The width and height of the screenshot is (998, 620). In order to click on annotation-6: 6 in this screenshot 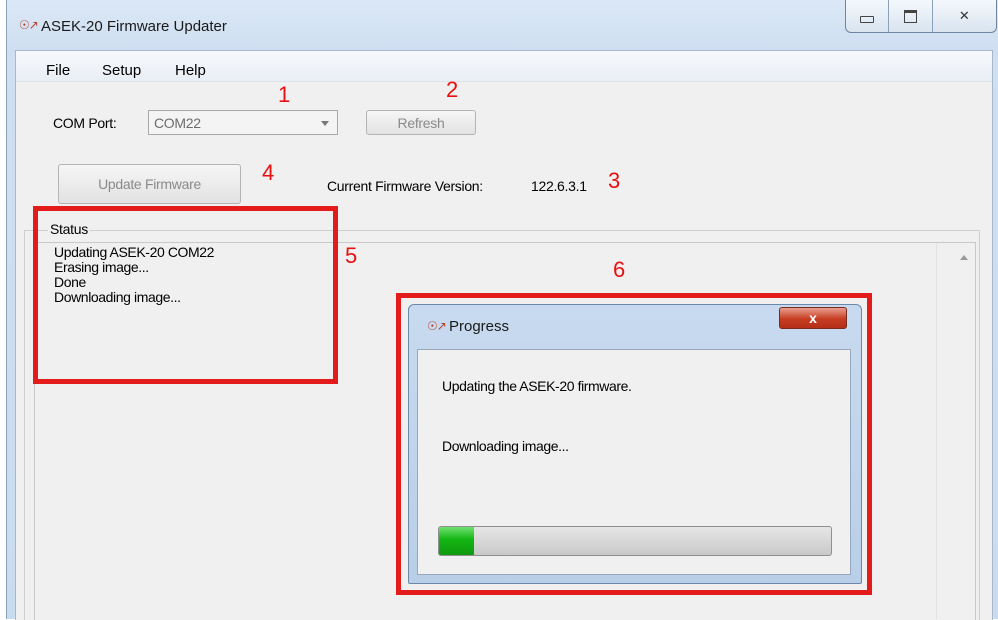, I will do `click(619, 269)`.